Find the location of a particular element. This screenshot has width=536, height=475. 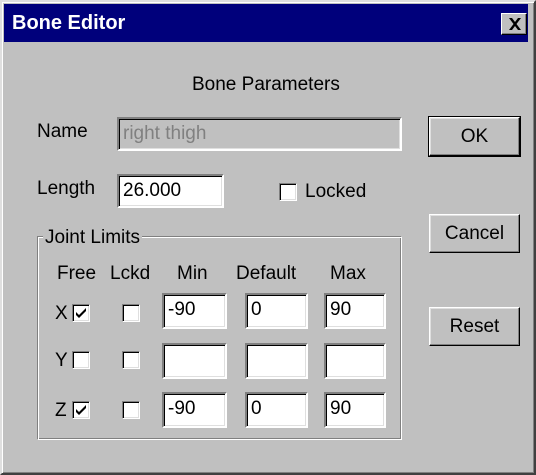

bone-parameters-heading: Bone Parameters is located at coordinates (266, 84).